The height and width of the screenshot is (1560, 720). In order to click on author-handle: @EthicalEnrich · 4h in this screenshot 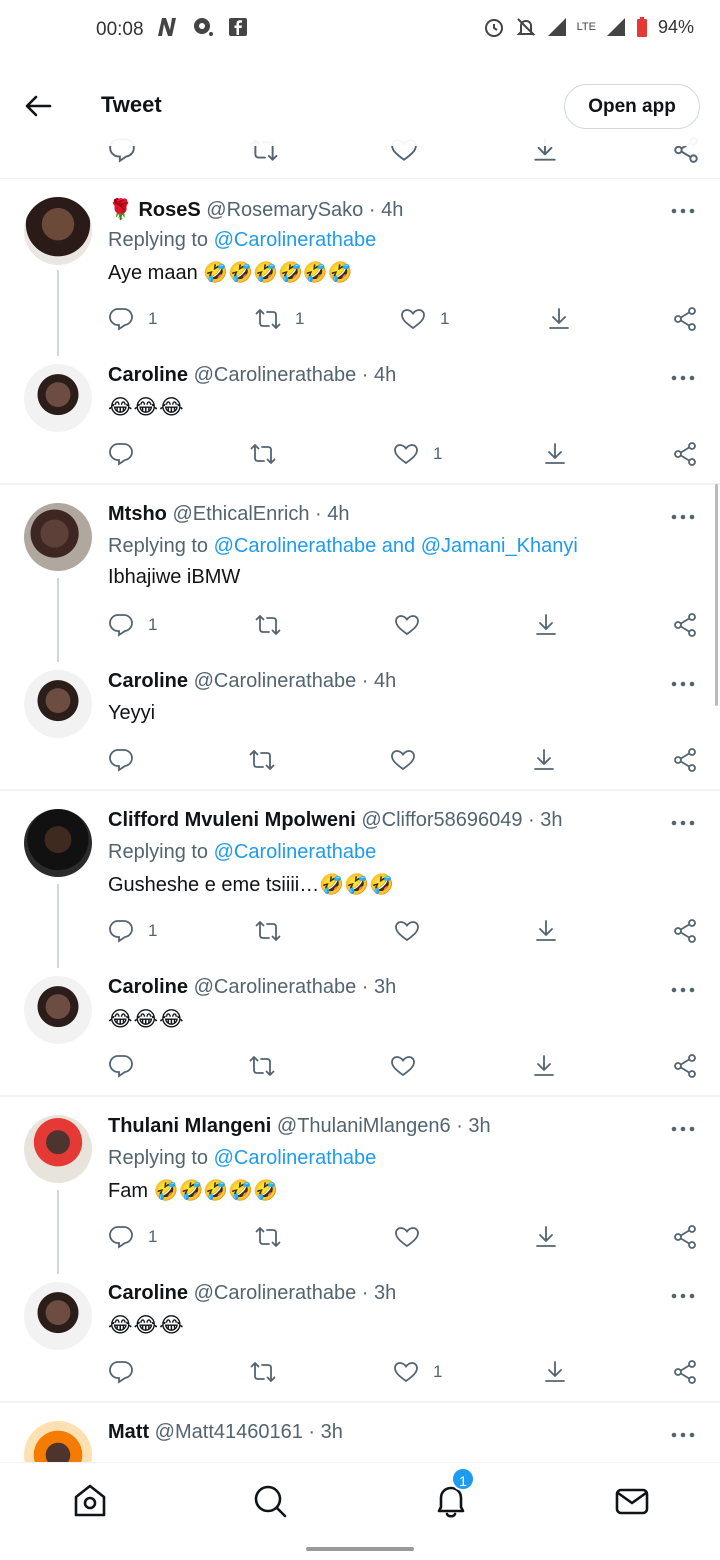, I will do `click(260, 514)`.